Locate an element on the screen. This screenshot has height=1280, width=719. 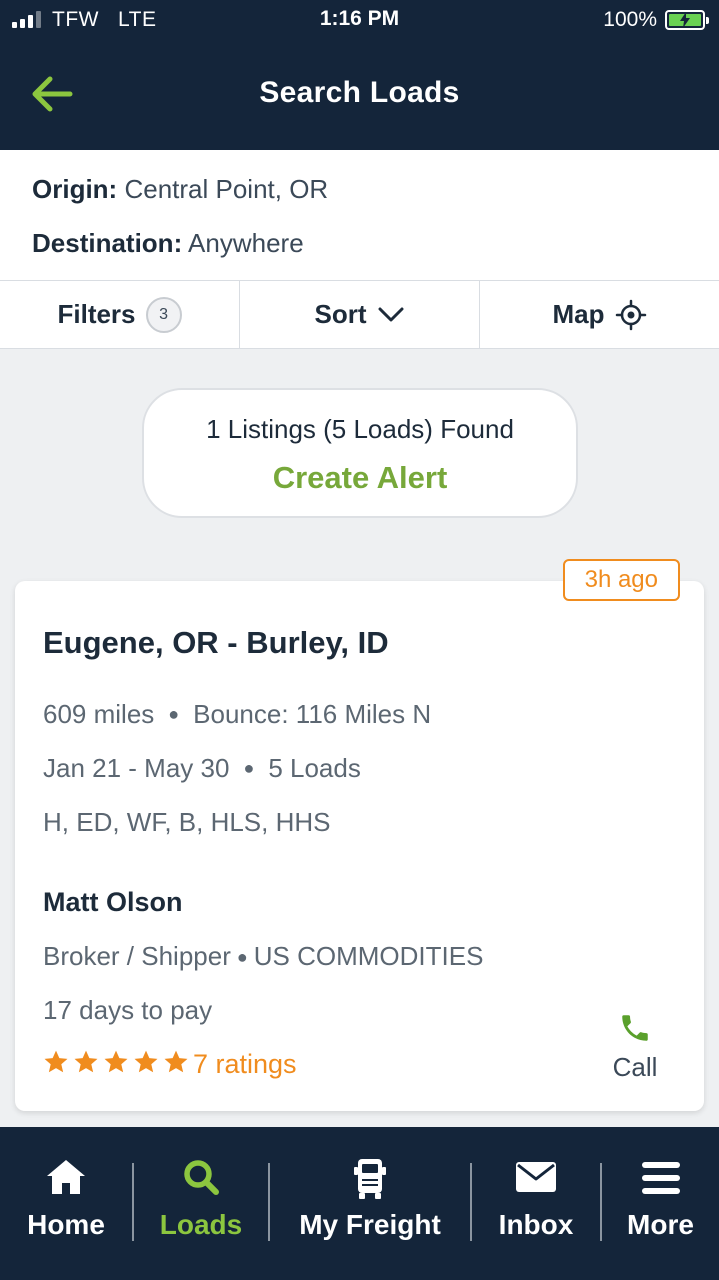
date-range: Jan 21 - May 30 is located at coordinates (136, 768).